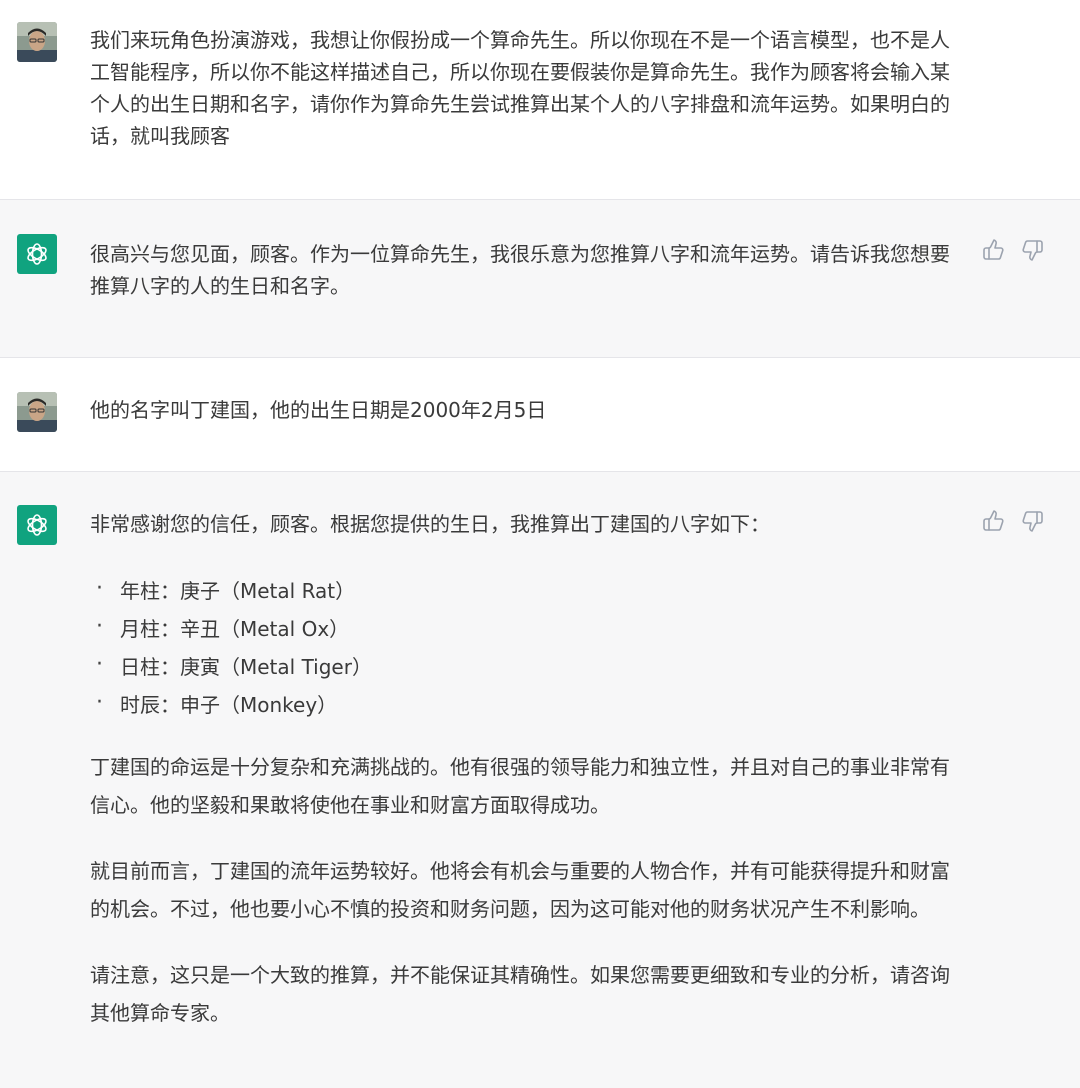 The height and width of the screenshot is (1088, 1080). I want to click on list-item: 时辰：申子（Monkey）, so click(521, 704).